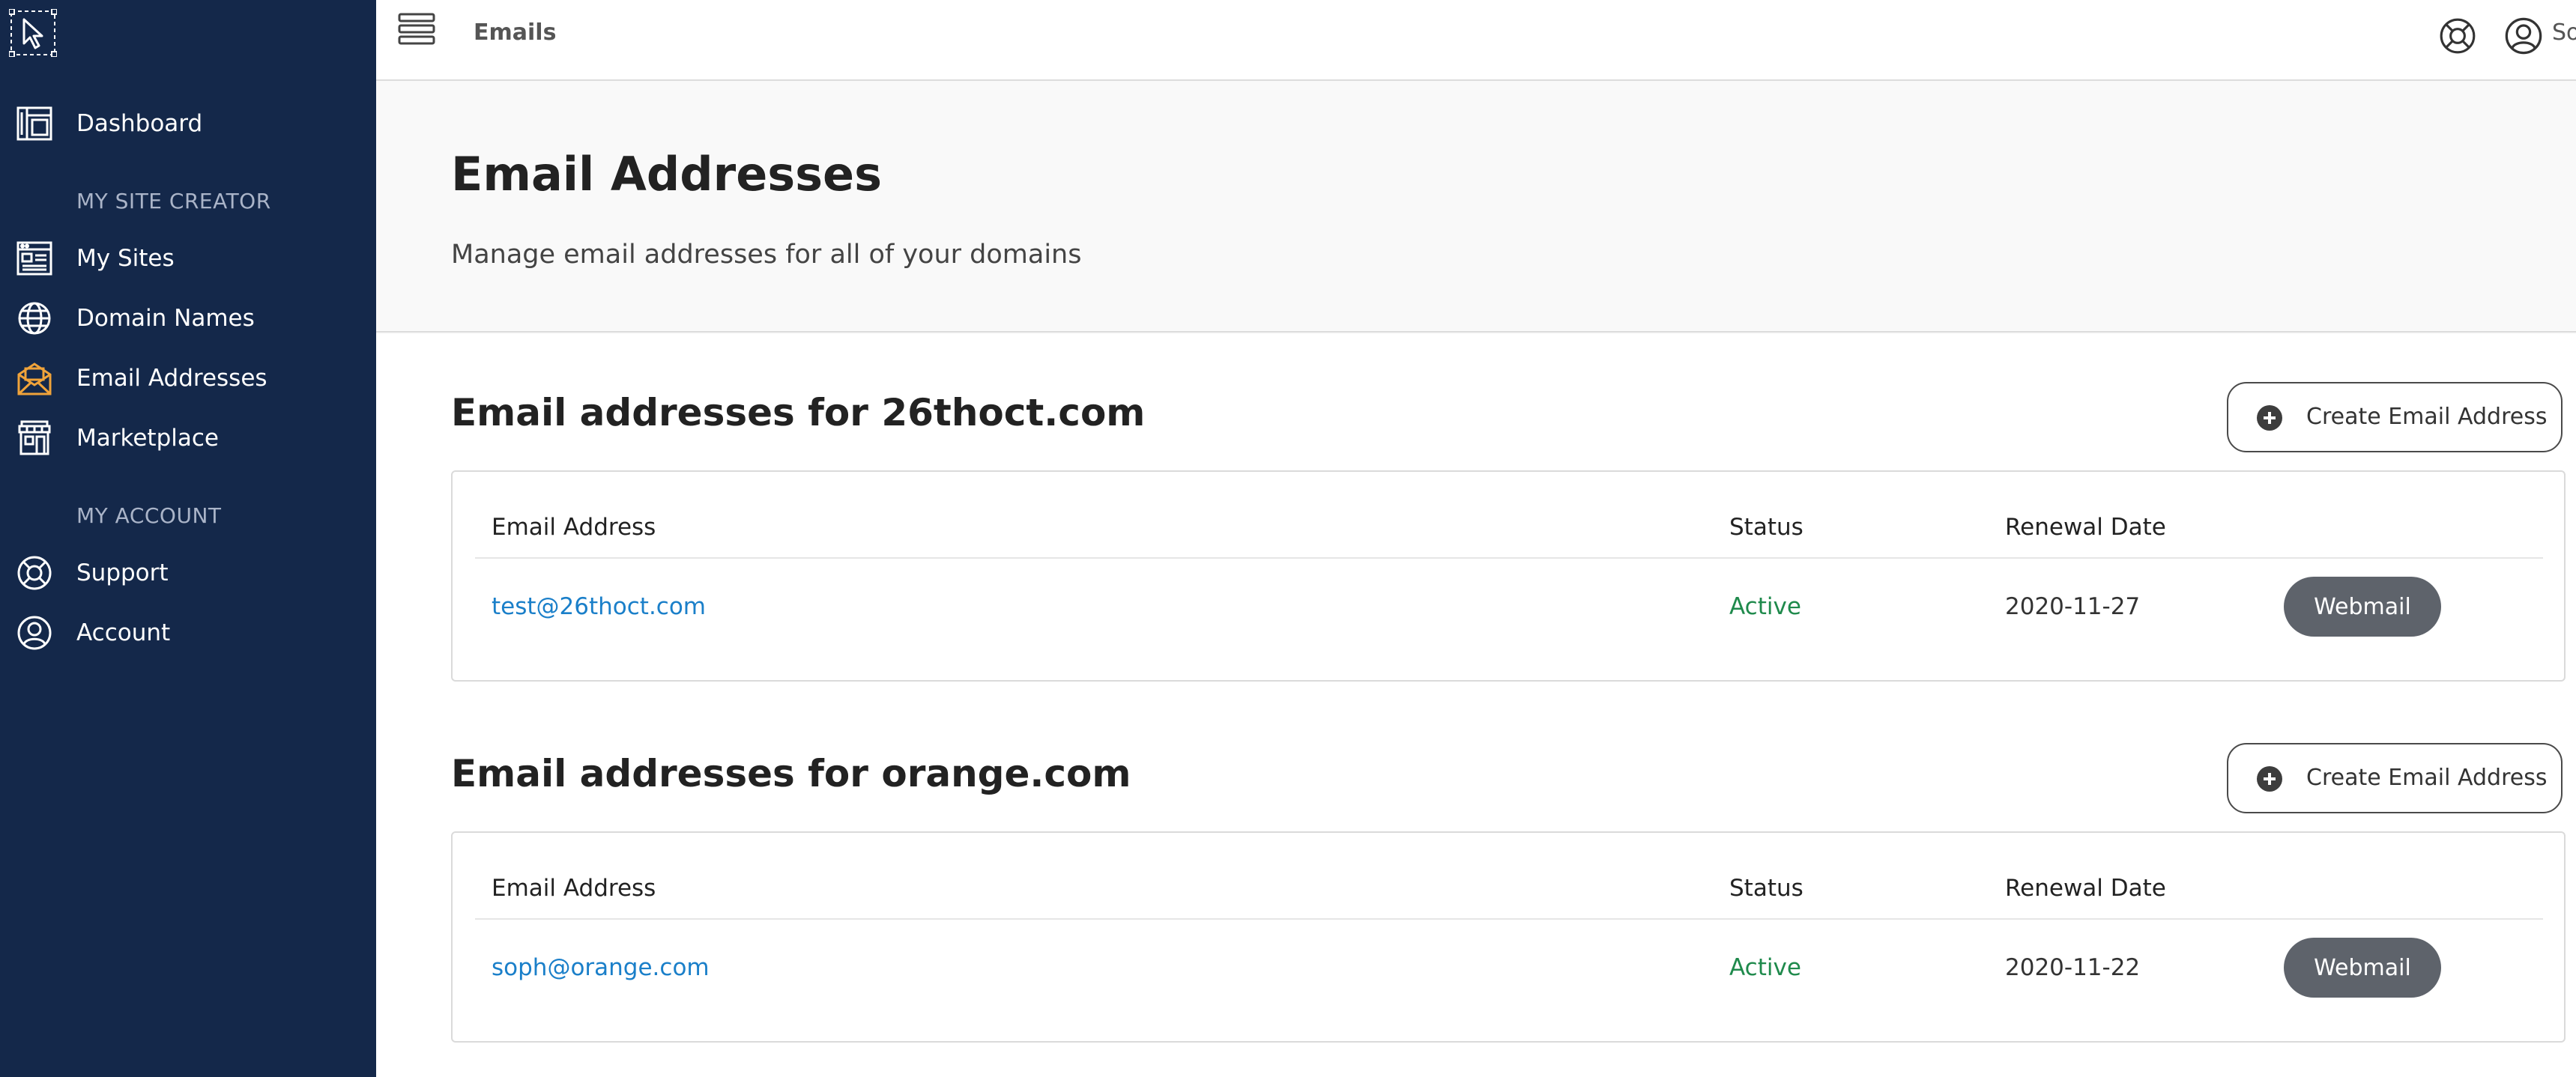 Image resolution: width=2576 pixels, height=1077 pixels. Describe the element at coordinates (34, 438) in the screenshot. I see `store-icon` at that location.